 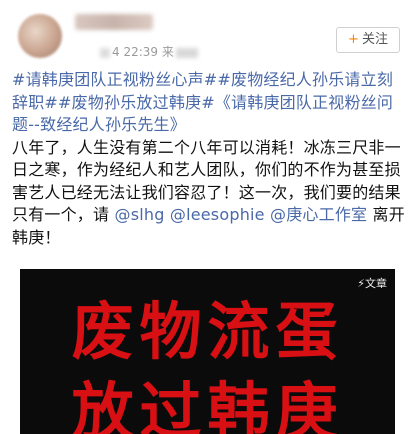 I want to click on follow-button: + 关注, so click(x=368, y=40).